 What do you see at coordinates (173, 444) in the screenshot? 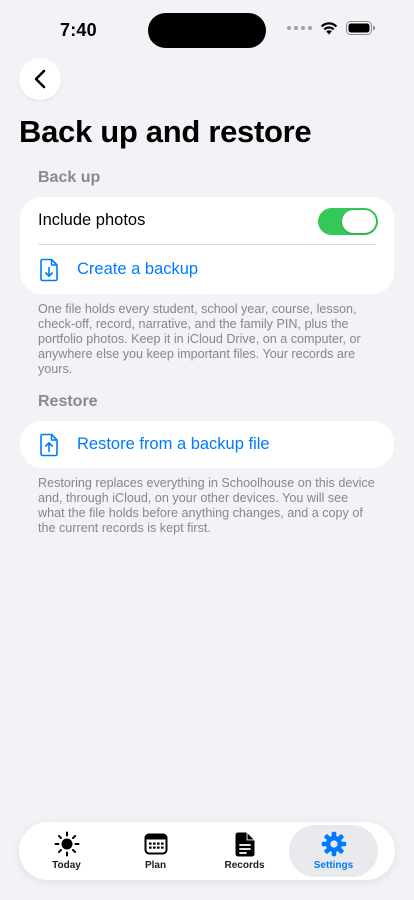
I see `restore-label: Restore from a backup file` at bounding box center [173, 444].